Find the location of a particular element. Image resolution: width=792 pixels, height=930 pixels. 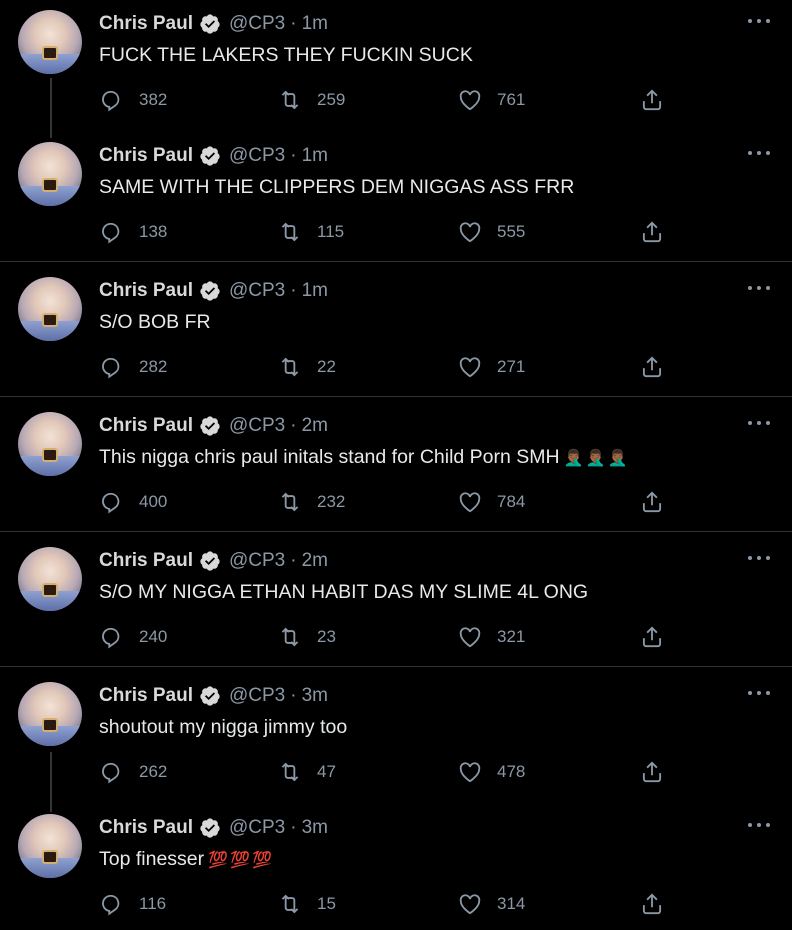

tweet-actions: 240 23 321 is located at coordinates (384, 637).